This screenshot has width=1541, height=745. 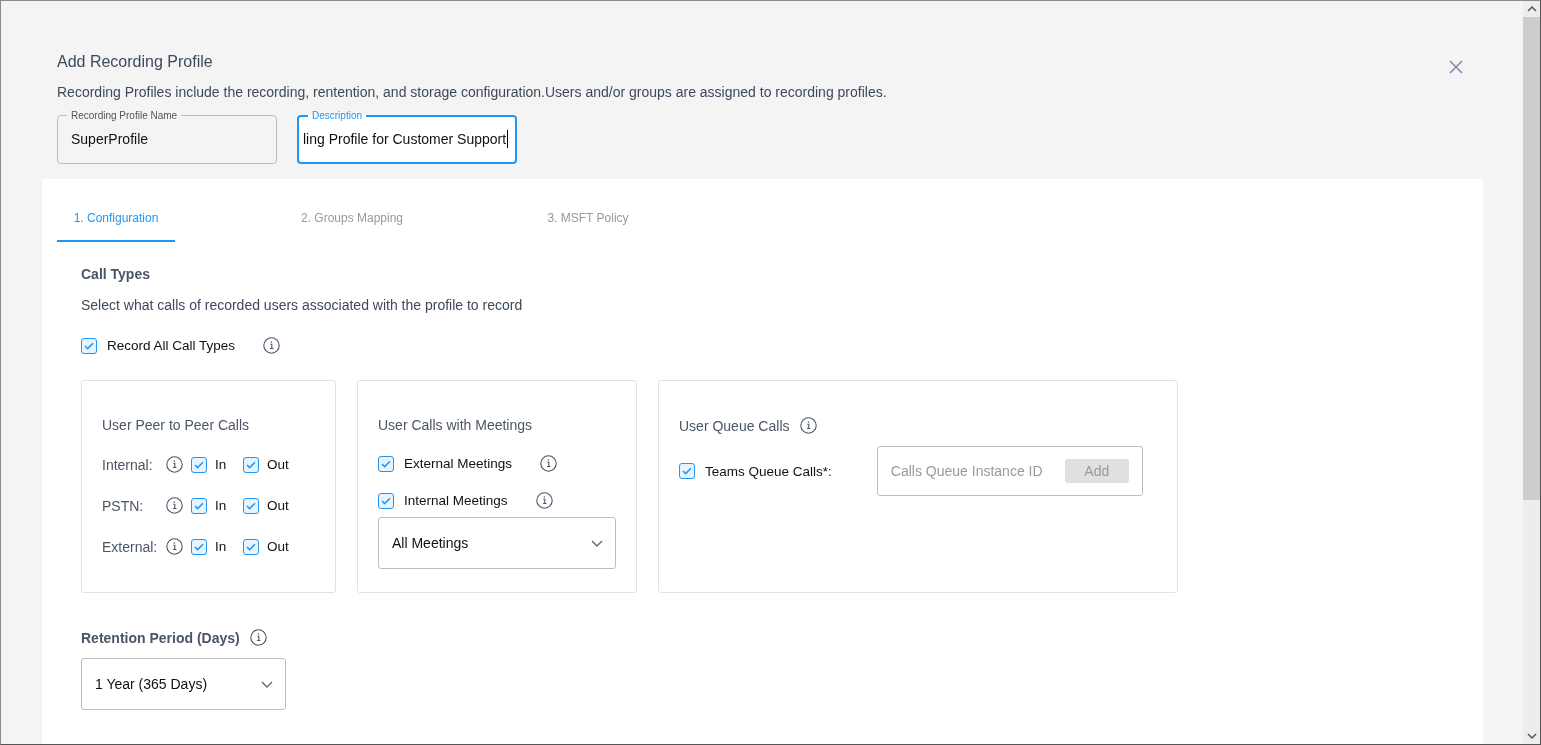 What do you see at coordinates (456, 425) in the screenshot?
I see `group-title: User Calls with Meetings` at bounding box center [456, 425].